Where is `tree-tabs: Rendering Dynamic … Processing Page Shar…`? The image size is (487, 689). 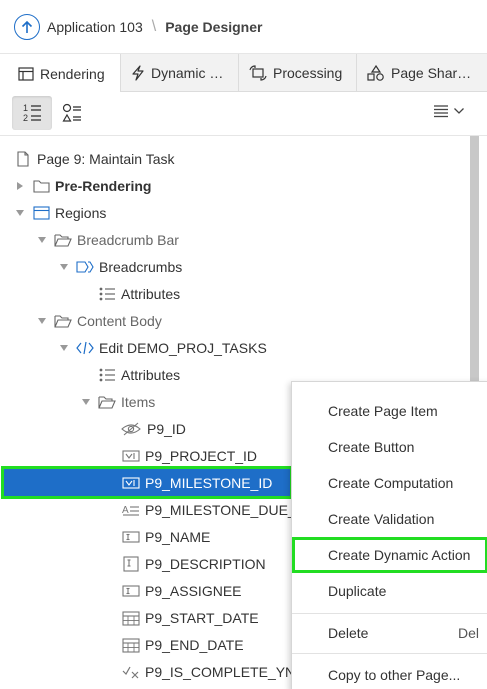
tree-tabs: Rendering Dynamic … Processing Page Shar… is located at coordinates (243, 73).